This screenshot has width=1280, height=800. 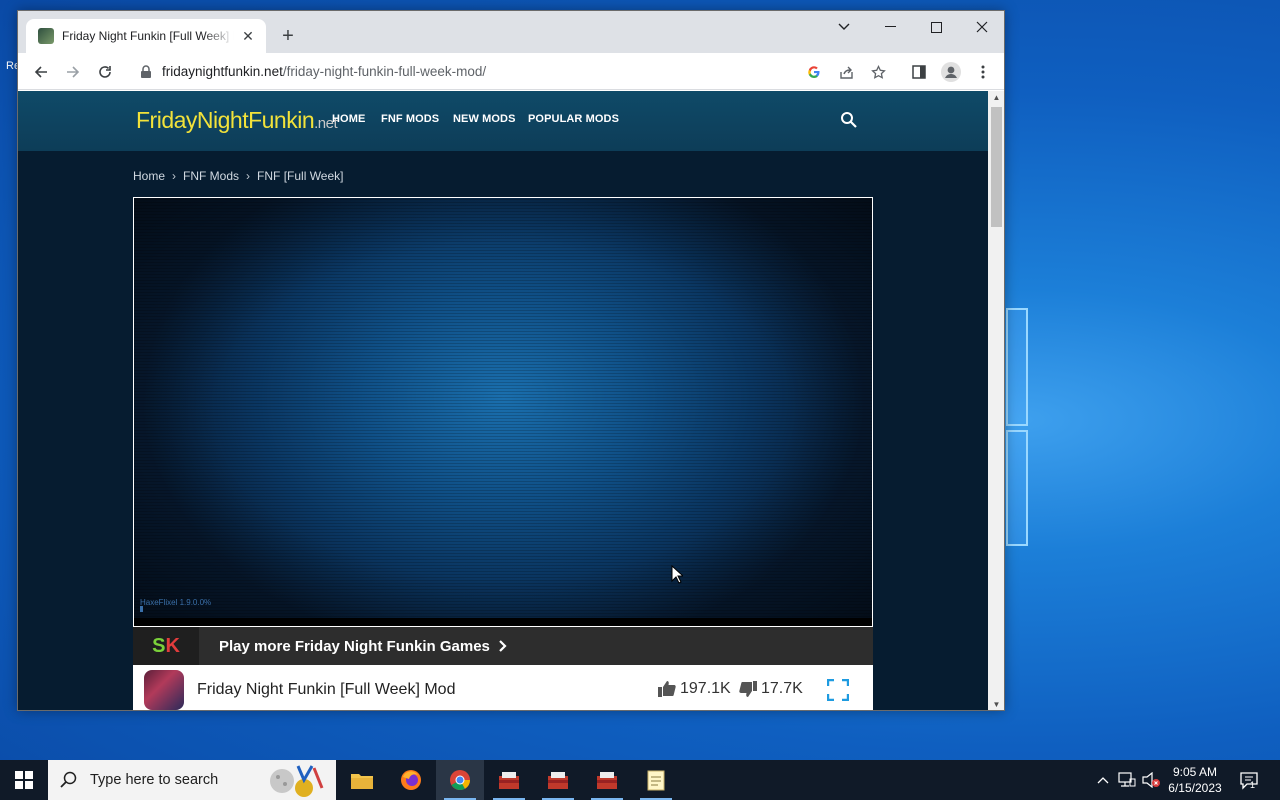 I want to click on url-host: fridaynightfunkin.net, so click(x=222, y=71).